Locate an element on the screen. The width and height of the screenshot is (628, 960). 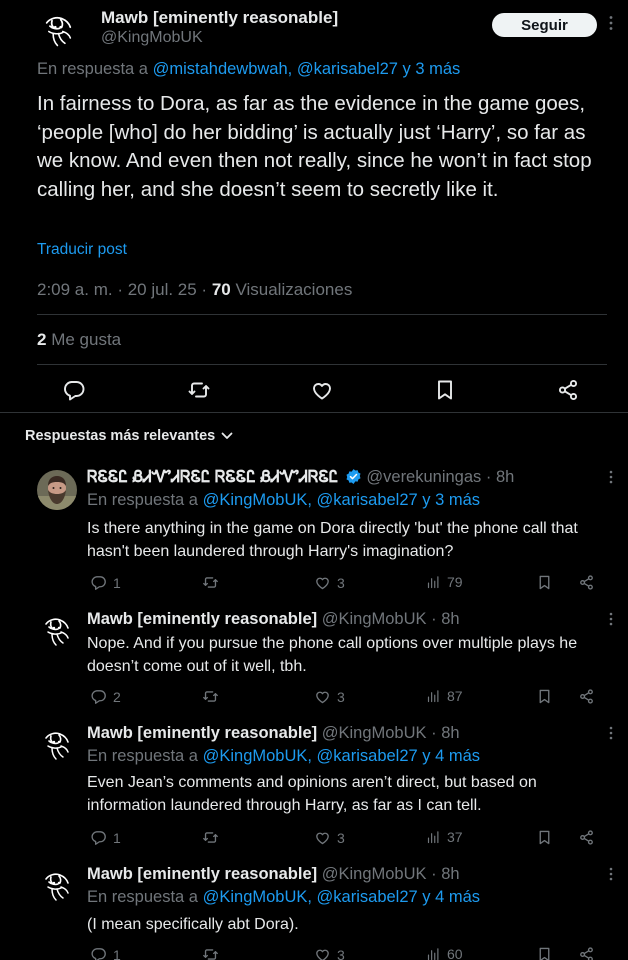
reply-to-link: @KingMobUK, @karisabel27 y 3 más is located at coordinates (341, 500).